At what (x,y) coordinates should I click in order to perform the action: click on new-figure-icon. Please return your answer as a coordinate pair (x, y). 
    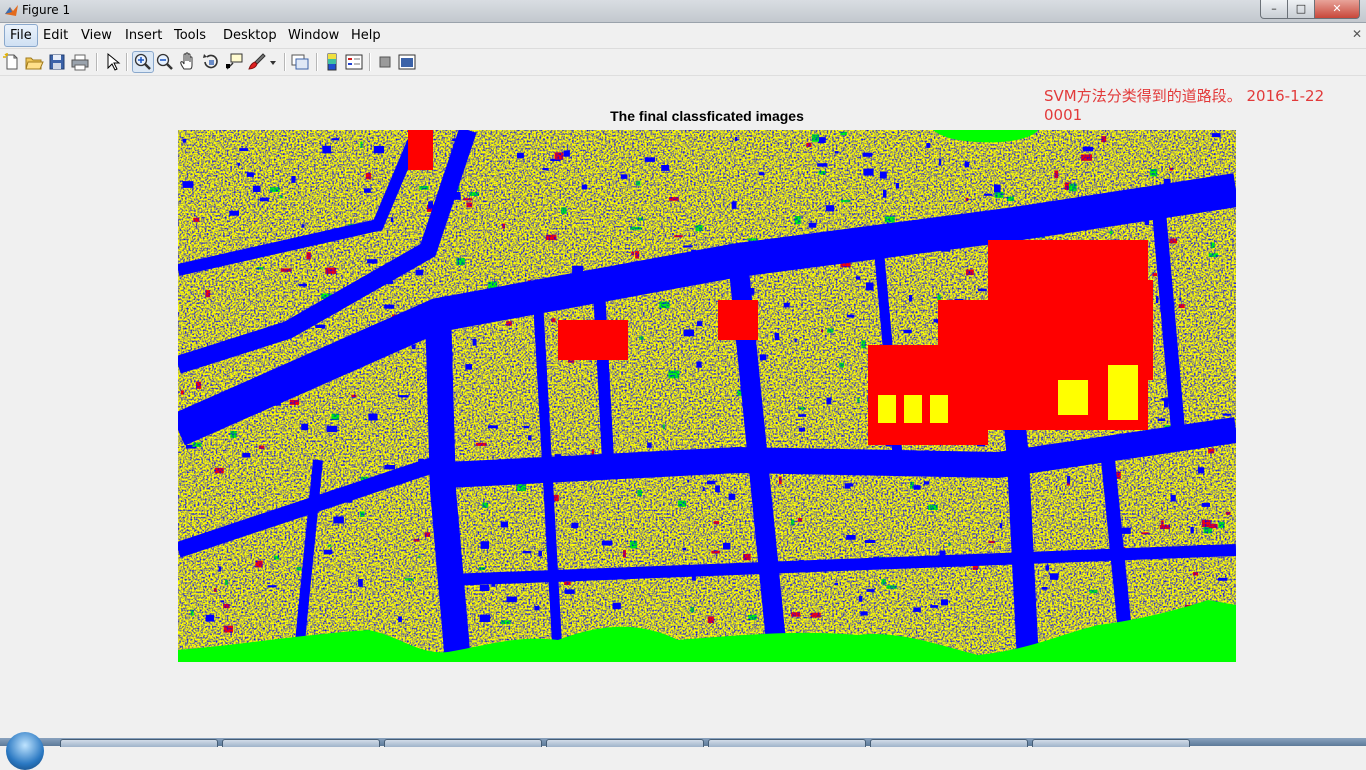
    Looking at the image, I should click on (12, 62).